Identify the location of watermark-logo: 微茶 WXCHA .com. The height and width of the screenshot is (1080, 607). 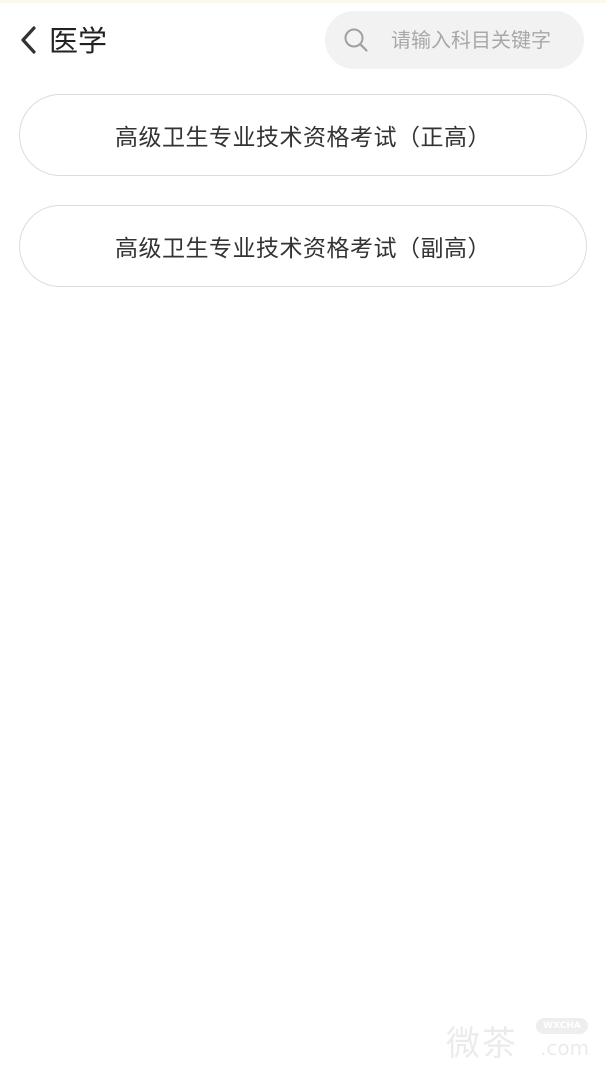
(518, 1038).